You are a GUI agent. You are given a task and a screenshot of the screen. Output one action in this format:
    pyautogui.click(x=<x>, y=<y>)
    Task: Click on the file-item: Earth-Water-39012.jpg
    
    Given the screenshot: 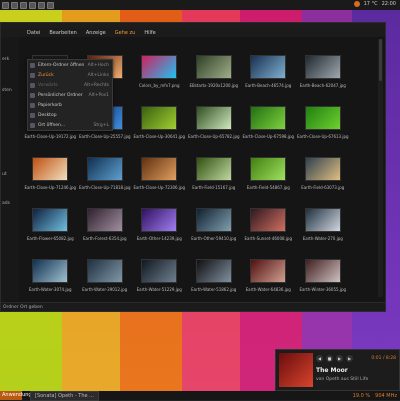 What is the action you would take?
    pyautogui.click(x=105, y=268)
    